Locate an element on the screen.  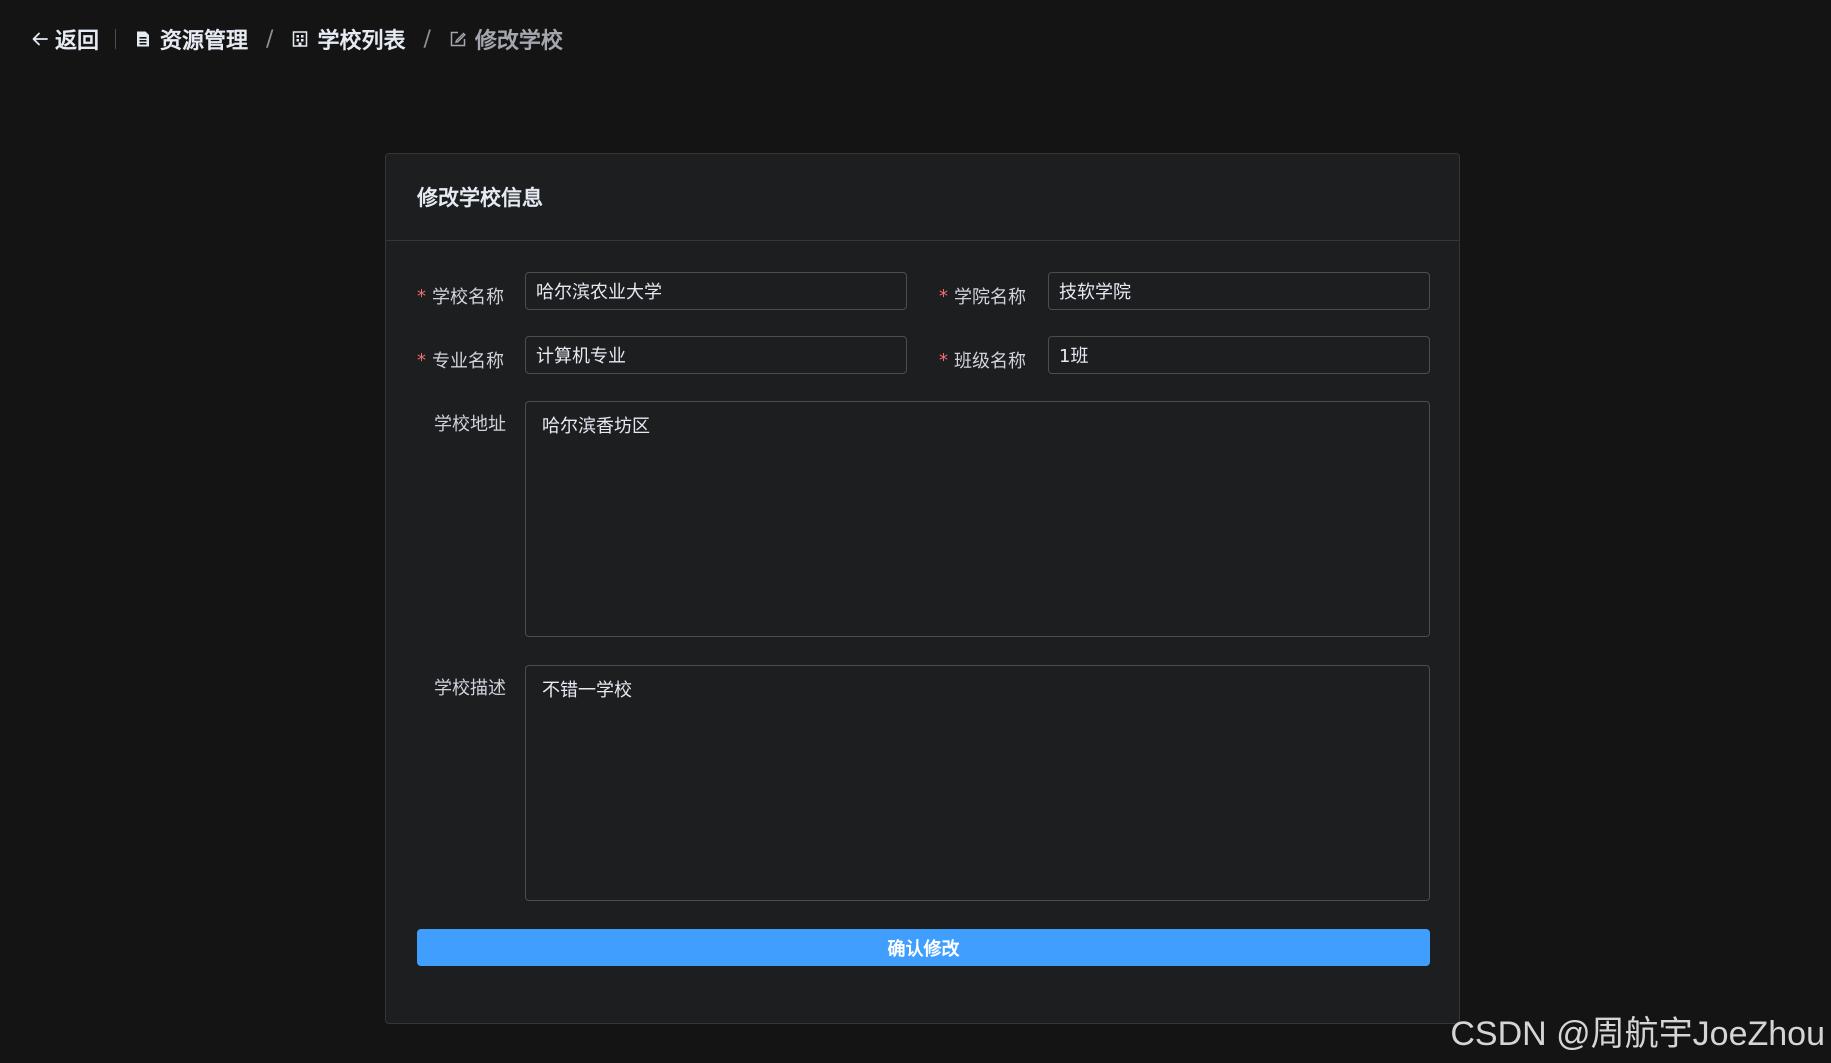
page-header: 返回 资源管理 / 学校列表 / 修改学校 is located at coordinates (297, 39).